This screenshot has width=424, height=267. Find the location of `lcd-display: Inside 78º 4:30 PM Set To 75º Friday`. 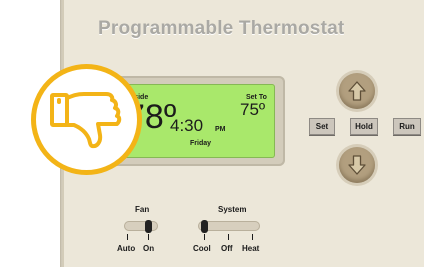

lcd-display: Inside 78º 4:30 PM Set To 75º Friday is located at coordinates (198, 121).